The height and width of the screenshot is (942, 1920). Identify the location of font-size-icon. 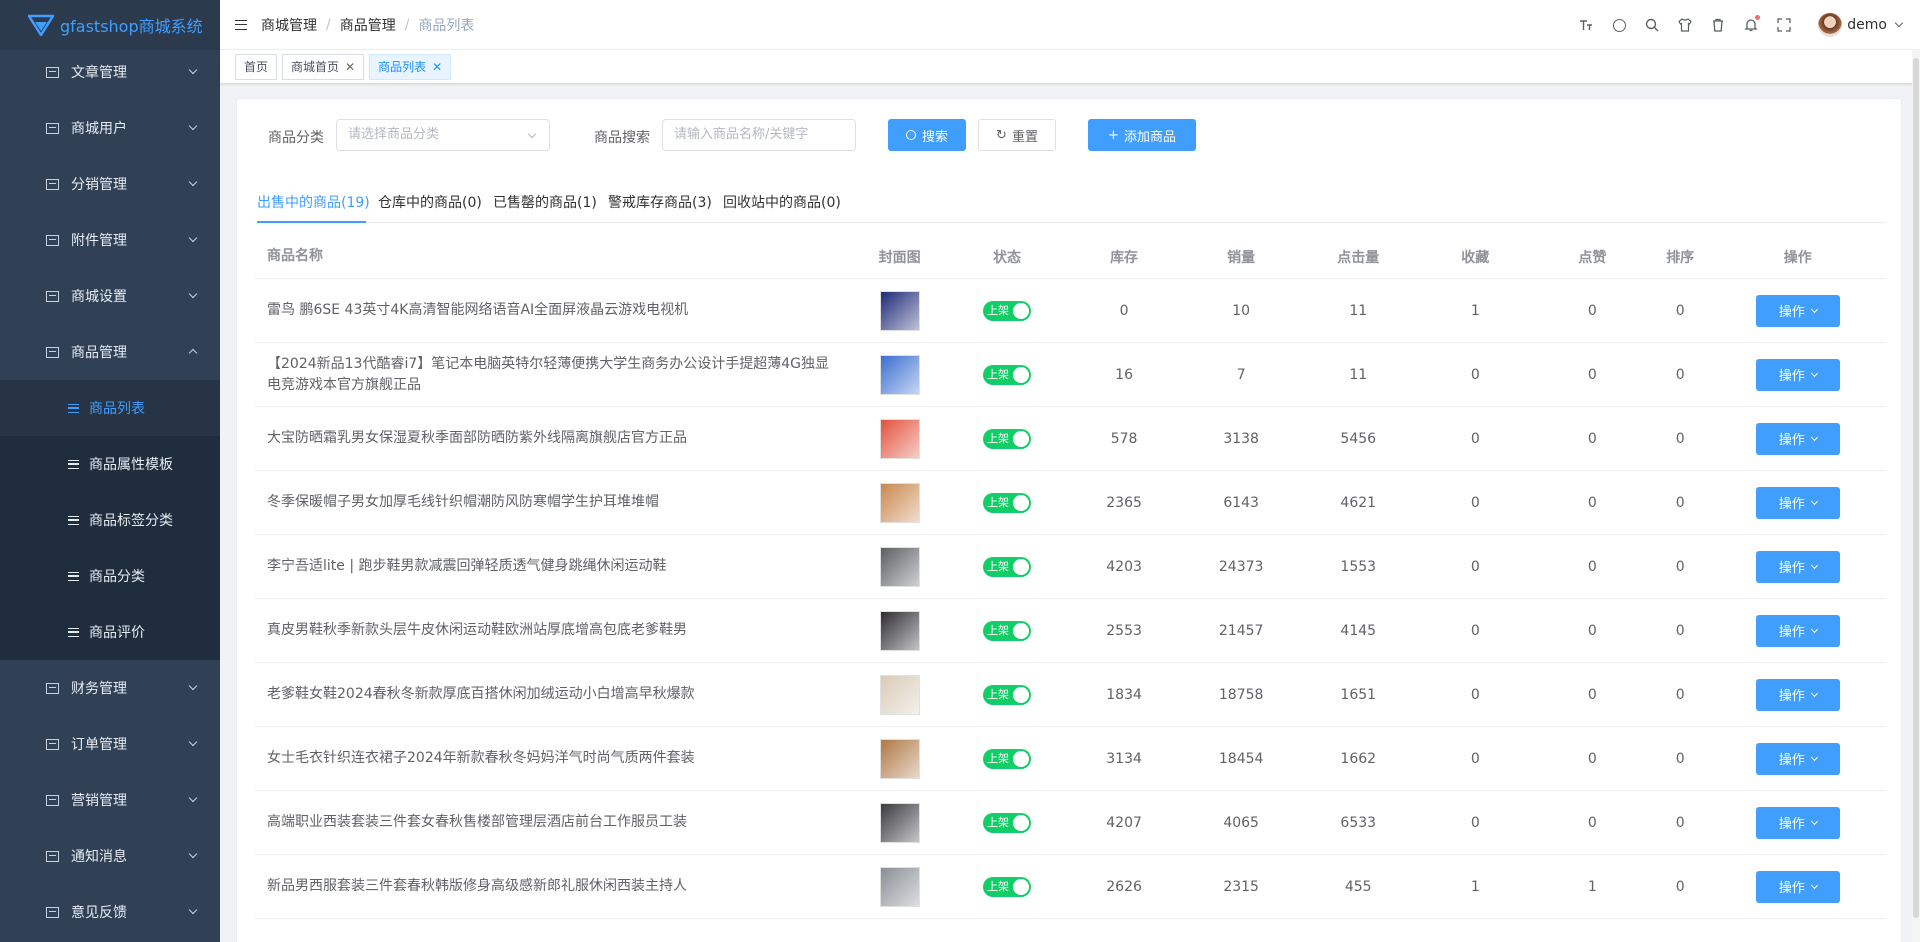
(1586, 25).